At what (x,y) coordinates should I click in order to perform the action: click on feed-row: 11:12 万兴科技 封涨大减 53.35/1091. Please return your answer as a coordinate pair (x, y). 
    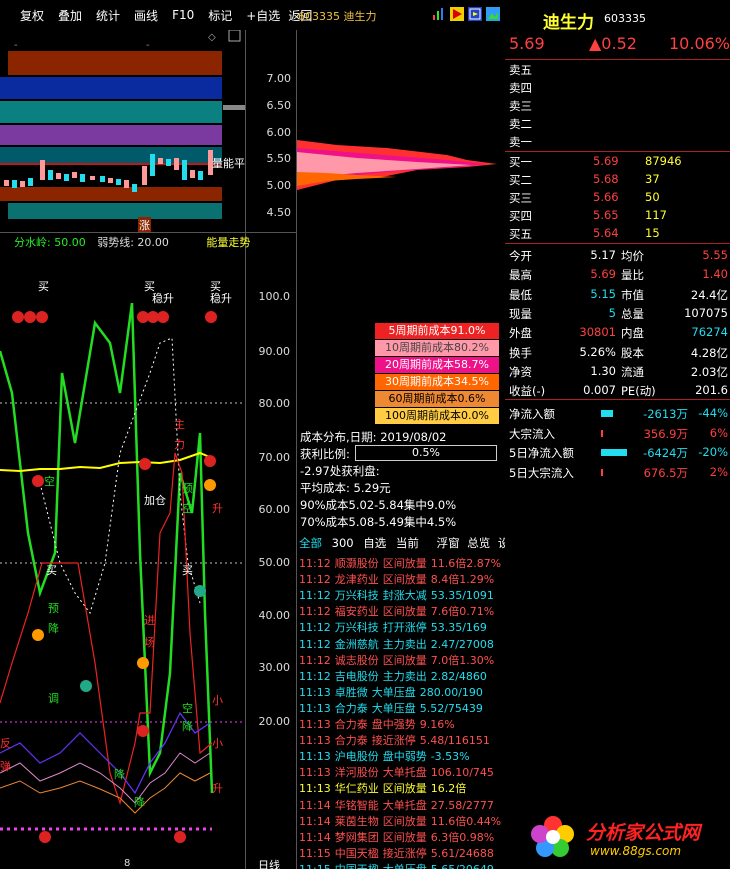
    Looking at the image, I should click on (398, 595).